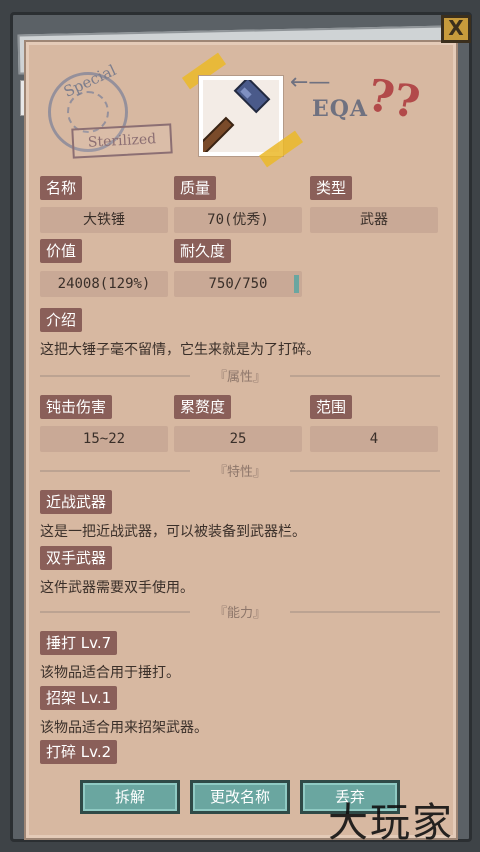 The width and height of the screenshot is (480, 852). What do you see at coordinates (104, 220) in the screenshot?
I see `name-value: 大铁锤` at bounding box center [104, 220].